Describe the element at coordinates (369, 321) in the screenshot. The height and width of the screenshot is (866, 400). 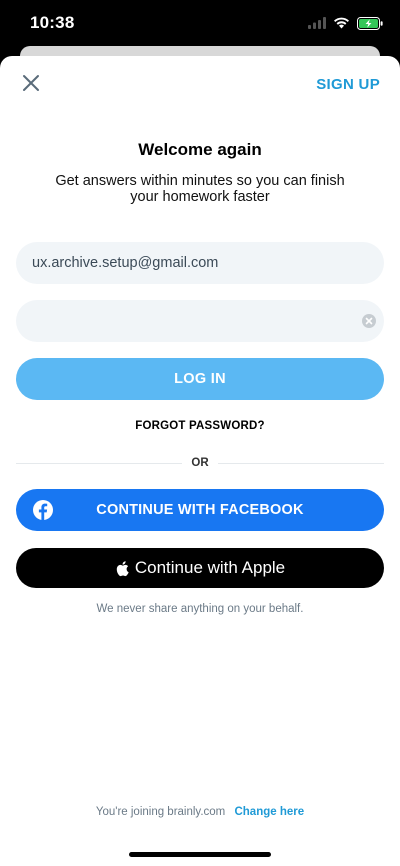
I see `clear-icon` at that location.